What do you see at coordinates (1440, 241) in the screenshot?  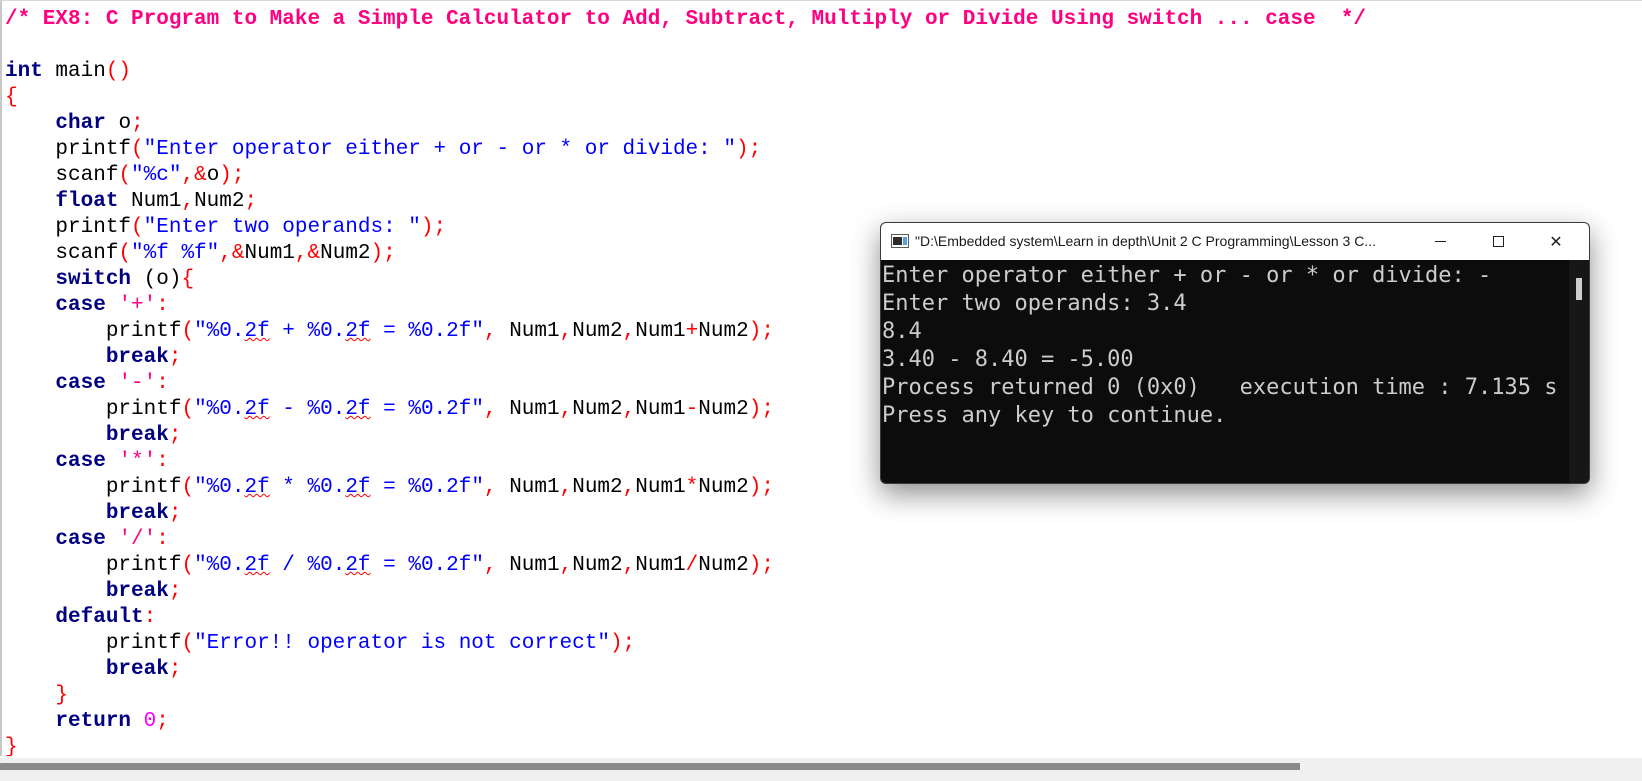 I see `minimize-button` at bounding box center [1440, 241].